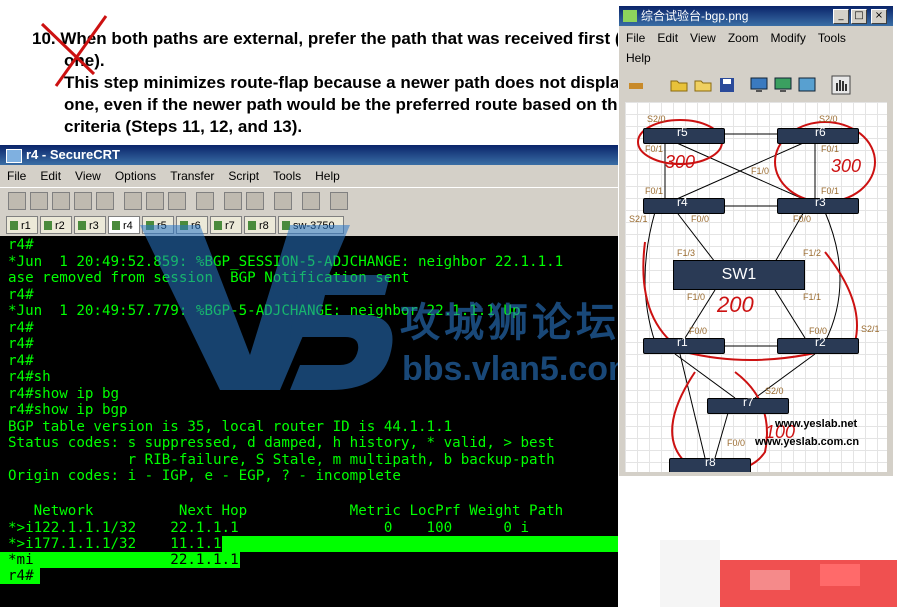 The image size is (897, 607). I want to click on slide-line: one)., so click(84, 60).